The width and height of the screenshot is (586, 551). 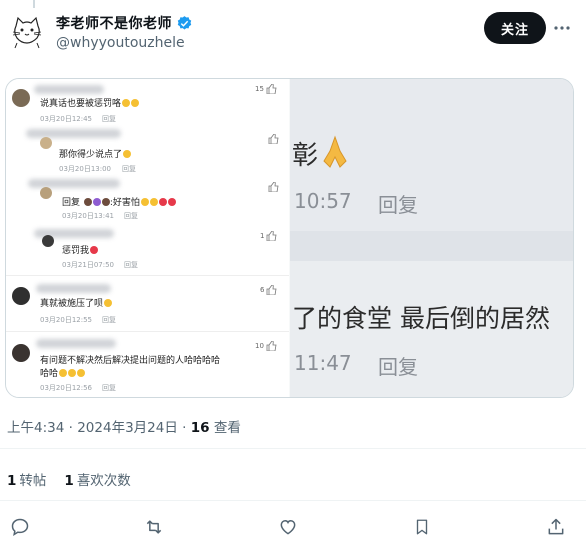 I want to click on comment-text: 回复 :好害怕, so click(x=119, y=201).